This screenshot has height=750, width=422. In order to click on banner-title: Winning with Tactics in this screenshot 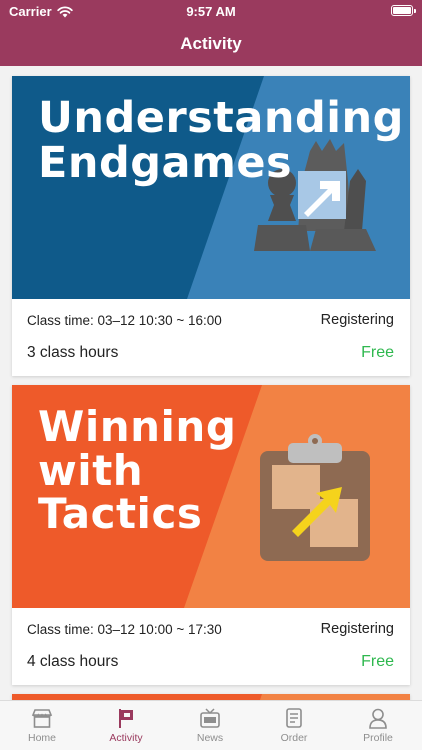, I will do `click(137, 470)`.